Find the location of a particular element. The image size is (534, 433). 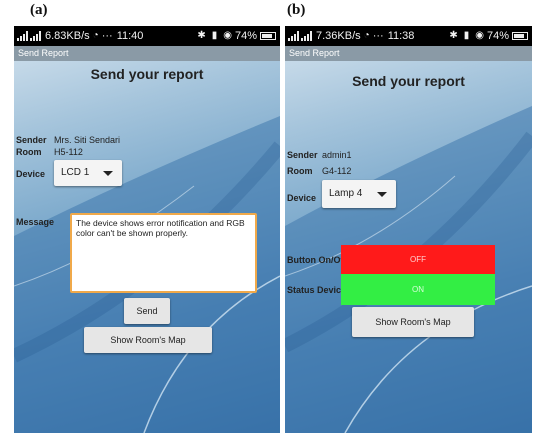

message-label: Message is located at coordinates (35, 222).